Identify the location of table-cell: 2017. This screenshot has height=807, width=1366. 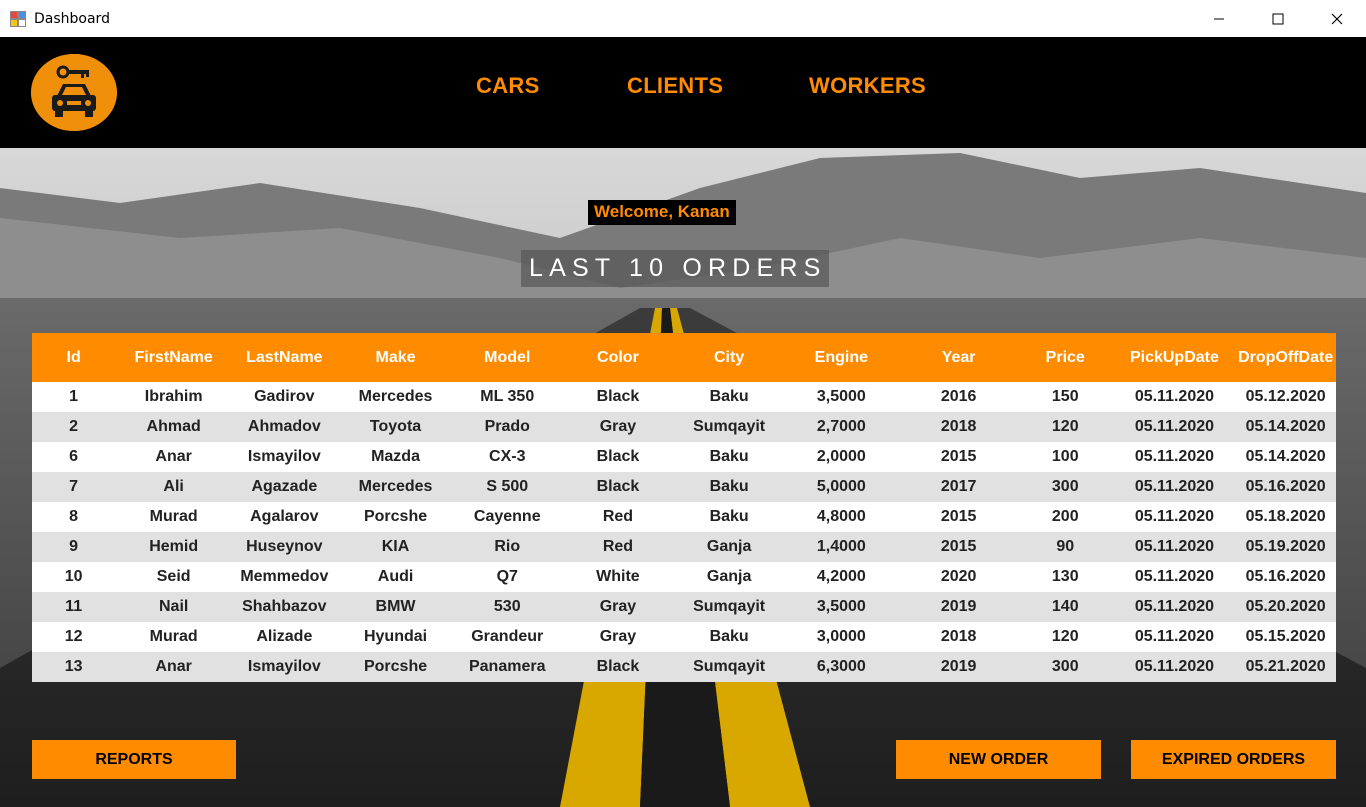
(958, 487).